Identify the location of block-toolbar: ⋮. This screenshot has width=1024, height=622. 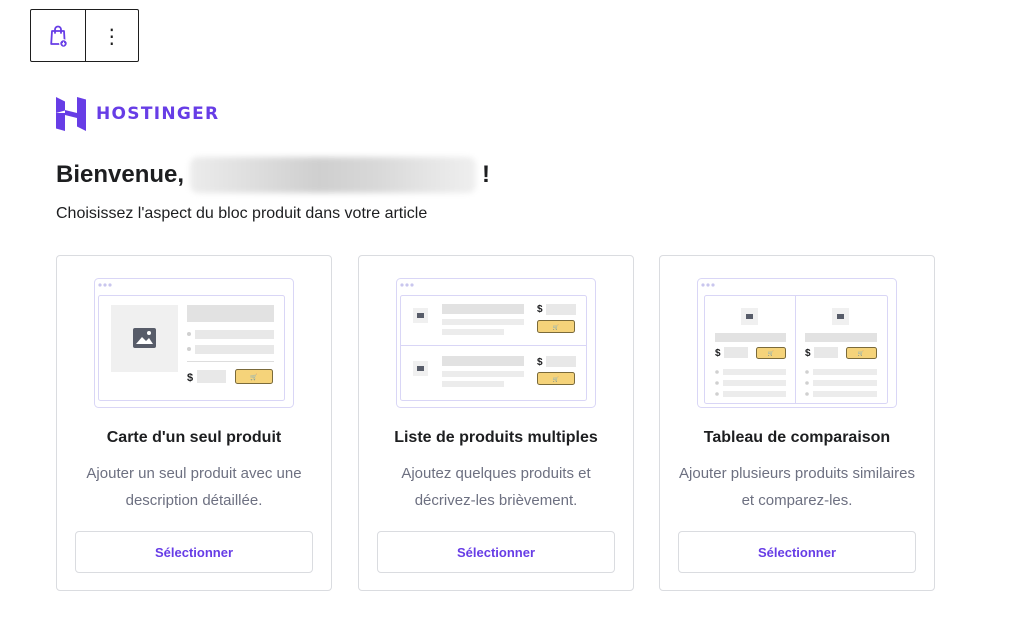
(84, 35).